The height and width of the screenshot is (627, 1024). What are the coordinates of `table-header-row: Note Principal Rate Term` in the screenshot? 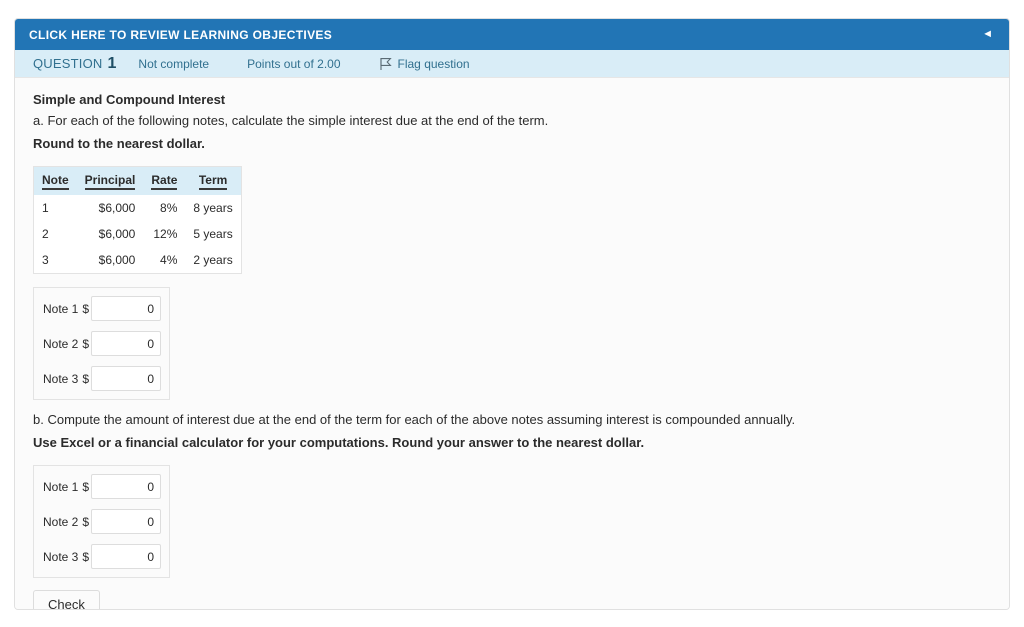 It's located at (137, 181).